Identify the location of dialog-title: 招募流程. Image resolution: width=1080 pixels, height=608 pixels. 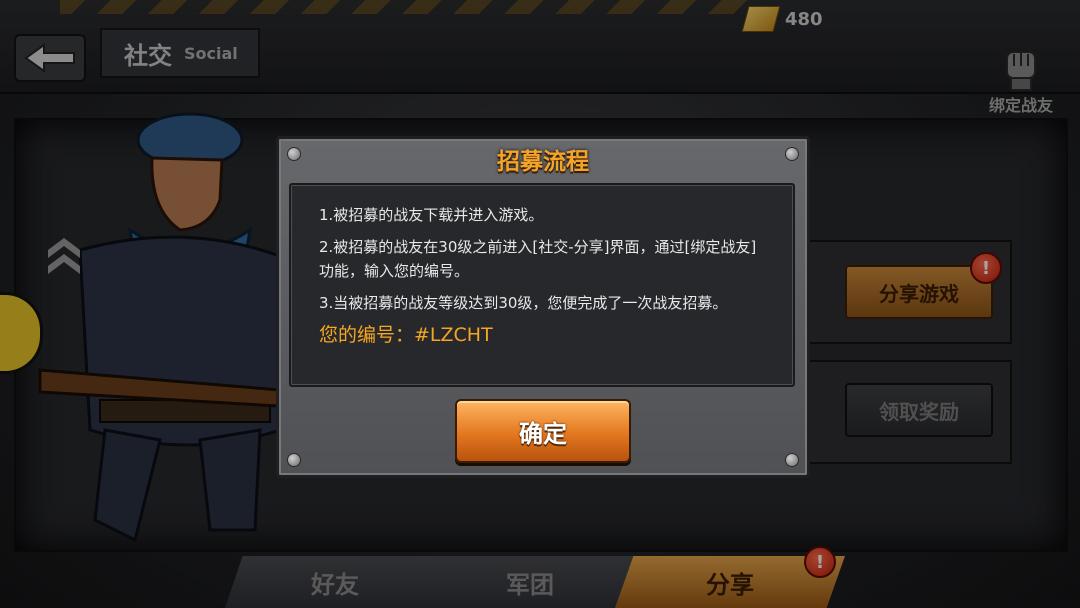
(543, 162).